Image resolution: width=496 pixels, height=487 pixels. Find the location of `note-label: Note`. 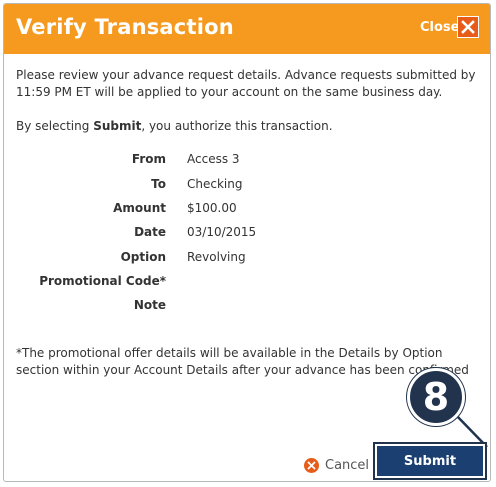

note-label: Note is located at coordinates (149, 305).